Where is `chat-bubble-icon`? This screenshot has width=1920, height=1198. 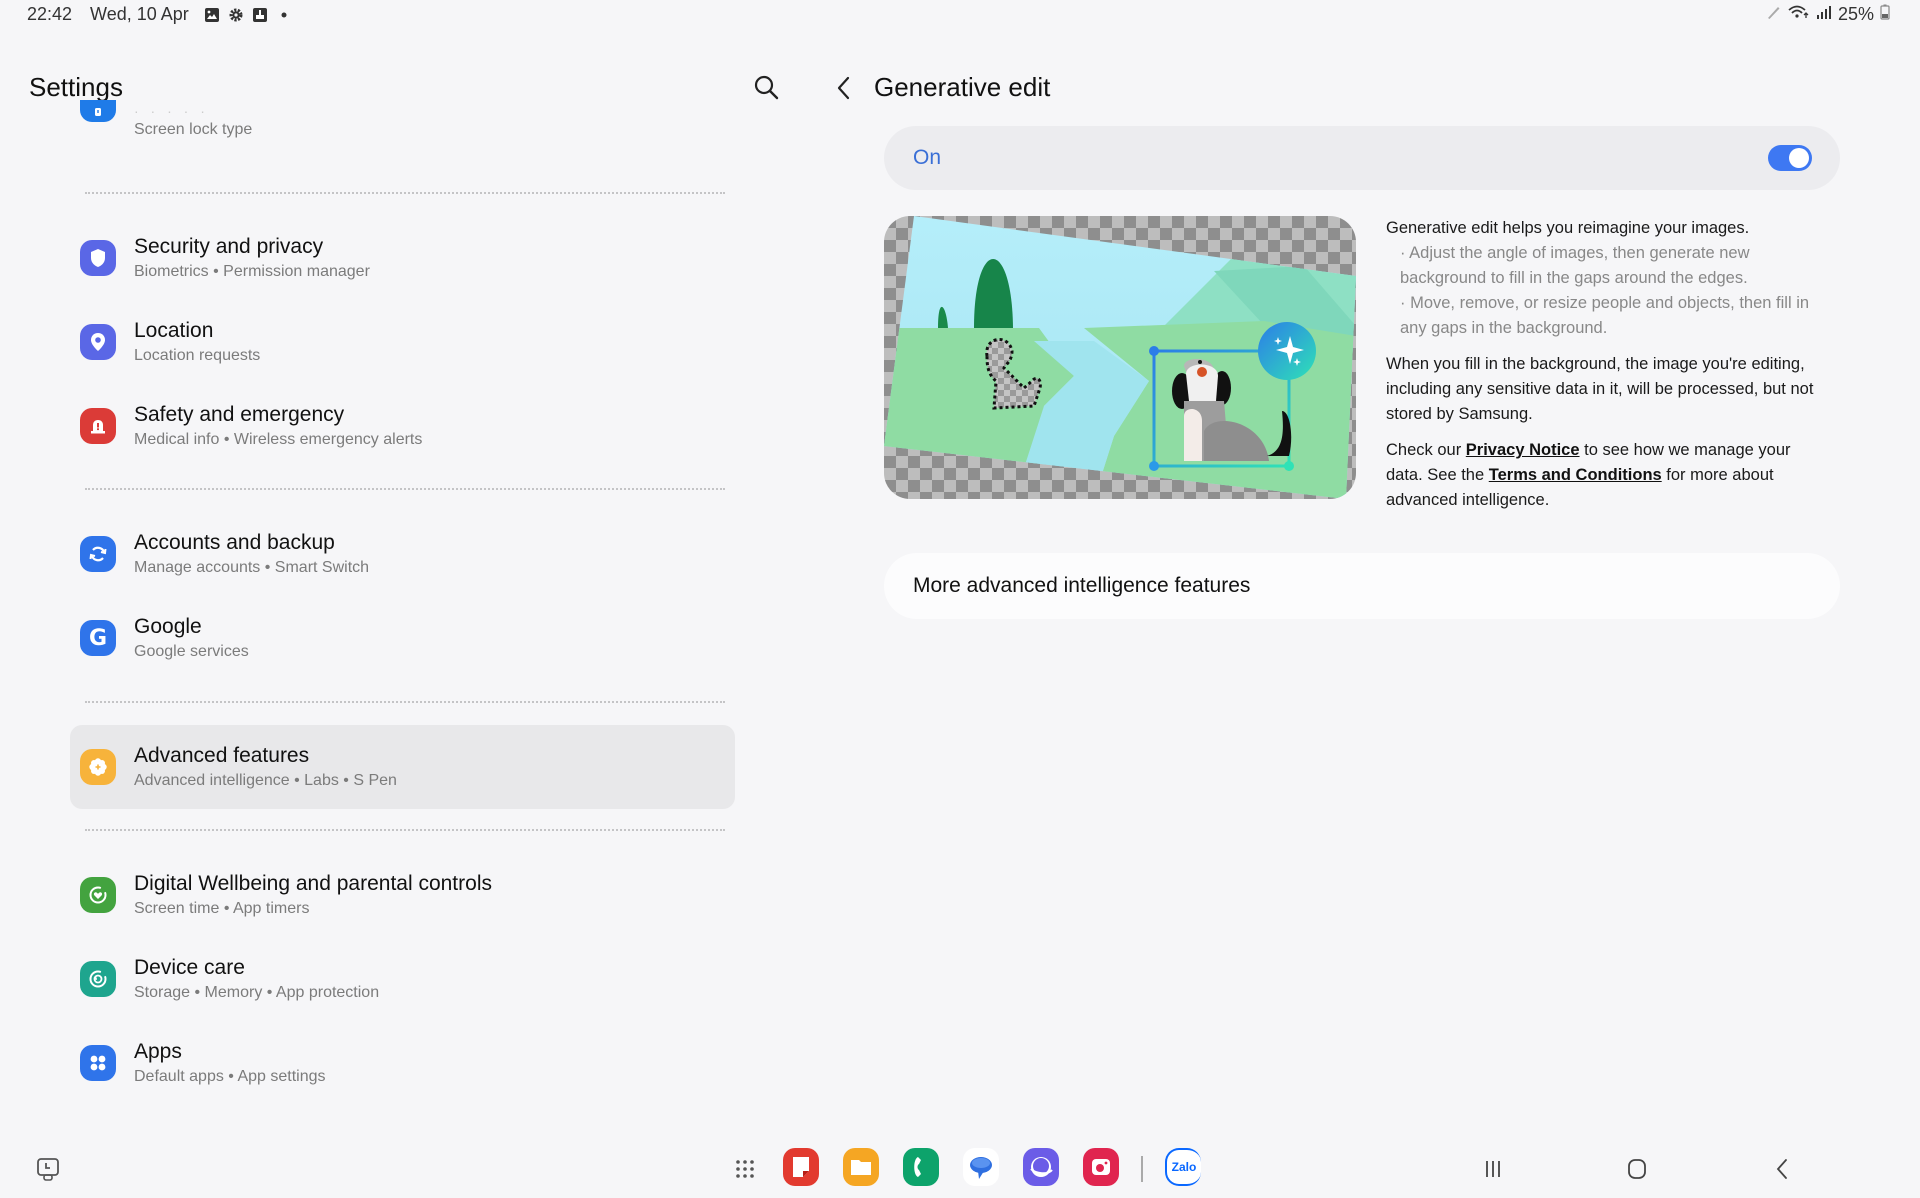
chat-bubble-icon is located at coordinates (981, 1168).